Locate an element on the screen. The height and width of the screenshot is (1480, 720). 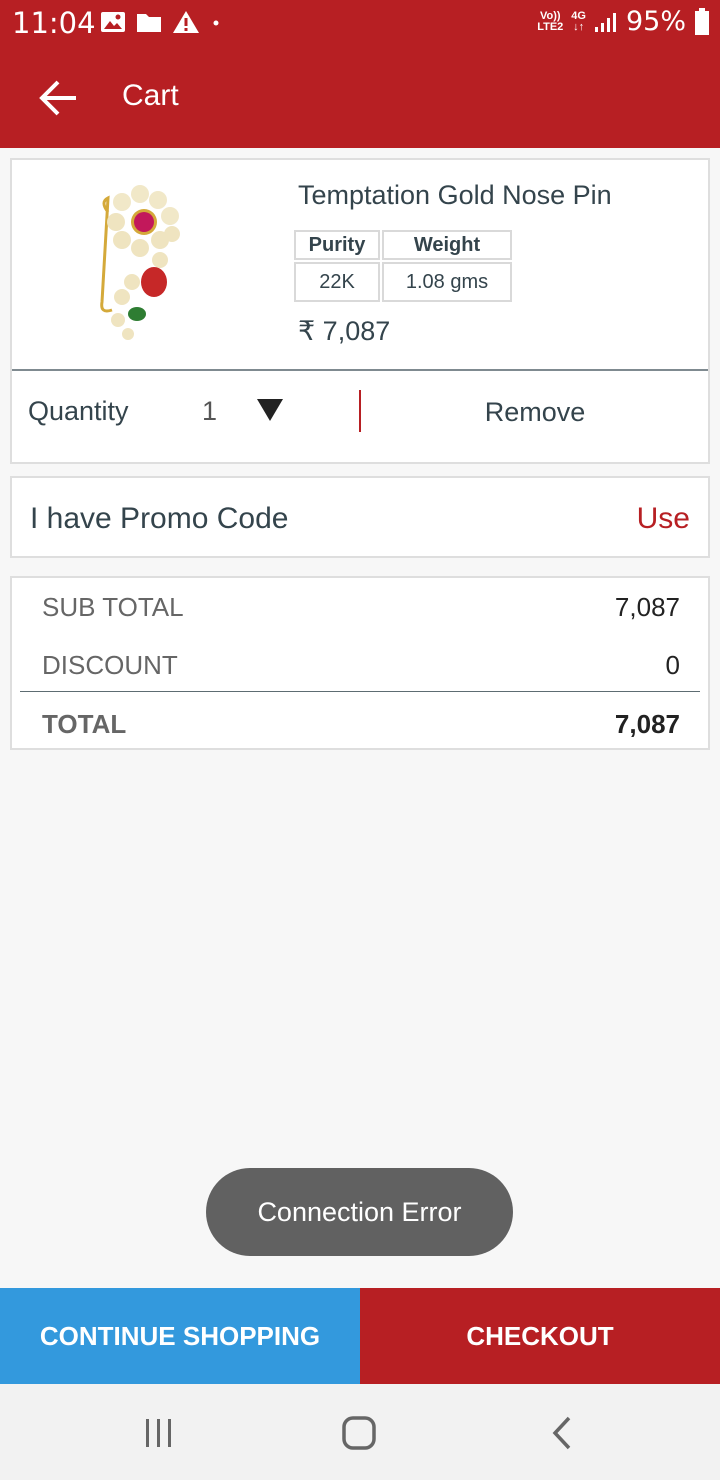
recent-apps-button is located at coordinates (159, 1433).